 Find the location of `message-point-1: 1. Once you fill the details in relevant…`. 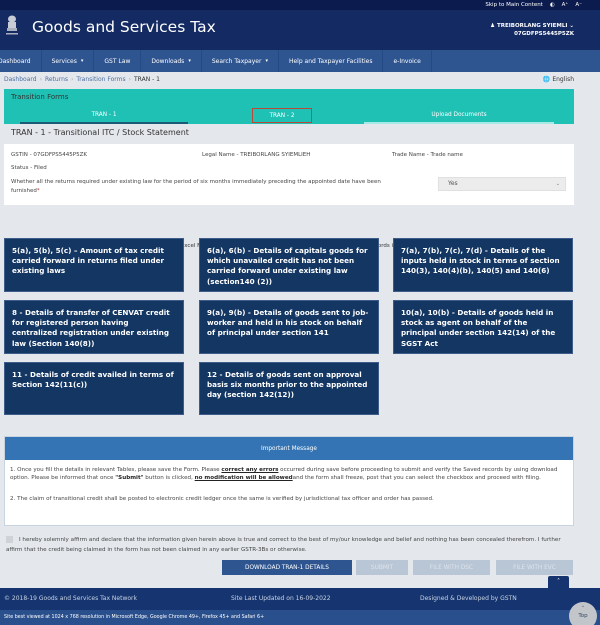

message-point-1: 1. Once you fill the details in relevant… is located at coordinates (289, 474).